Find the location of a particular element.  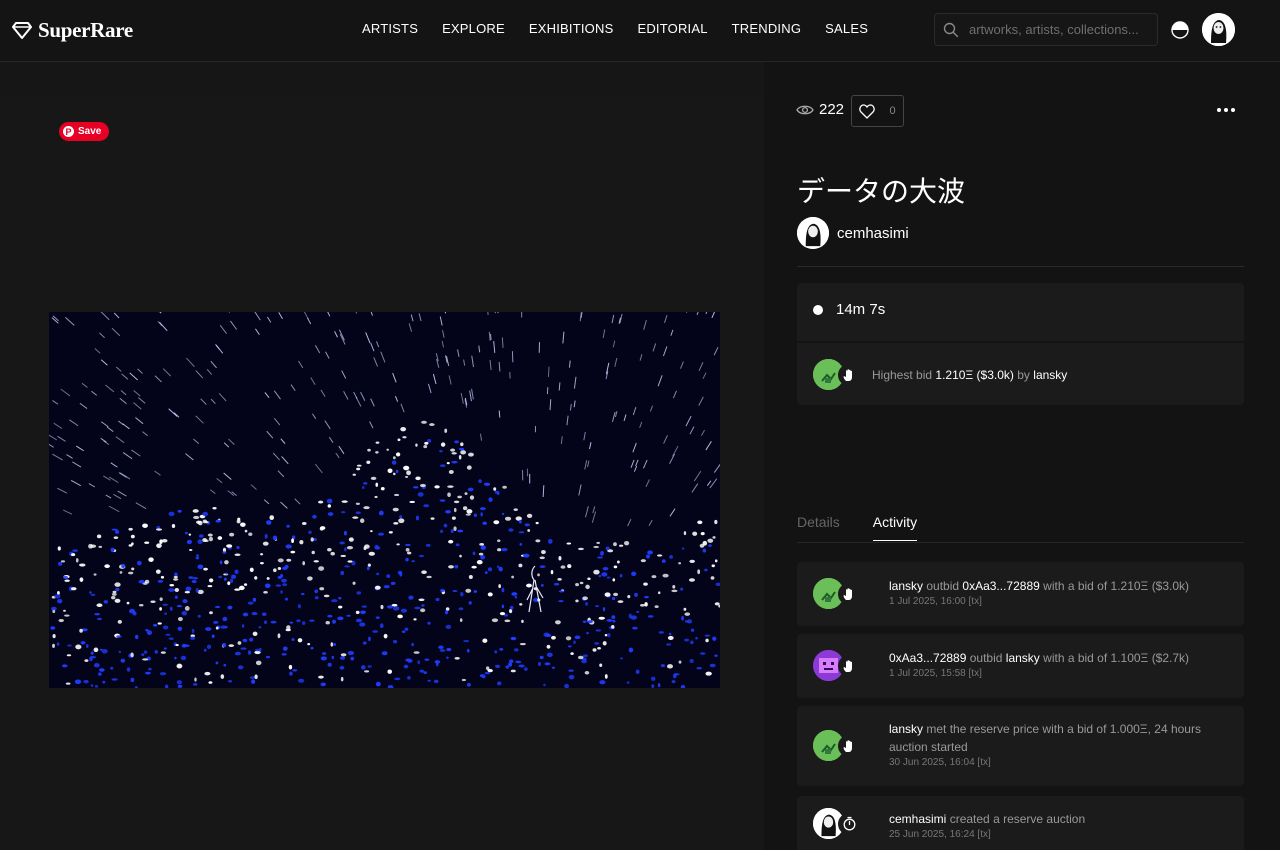

activity-date: 1 Jul 2025, 16:00 is located at coordinates (927, 601).